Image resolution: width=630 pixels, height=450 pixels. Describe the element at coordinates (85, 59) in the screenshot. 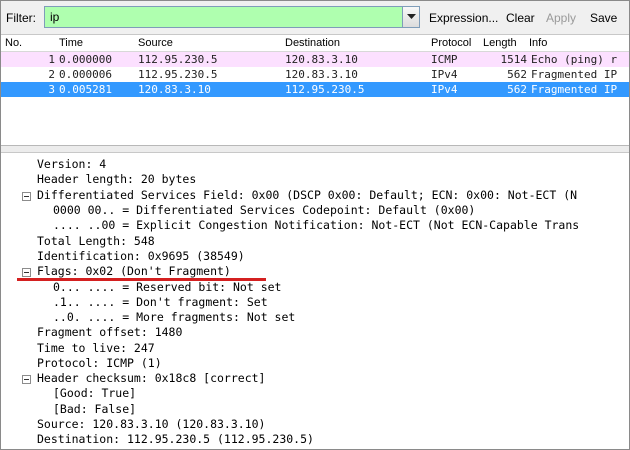

I see `packet-time: 0.000000` at that location.